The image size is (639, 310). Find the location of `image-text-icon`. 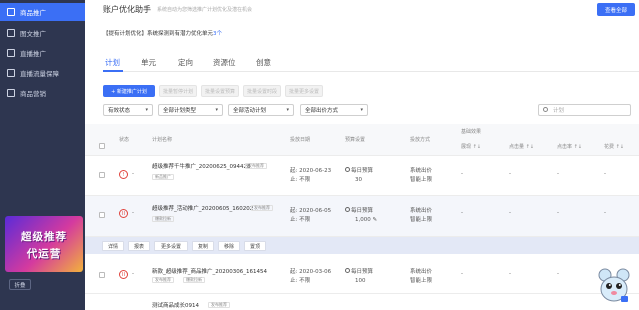

image-text-icon is located at coordinates (11, 33).